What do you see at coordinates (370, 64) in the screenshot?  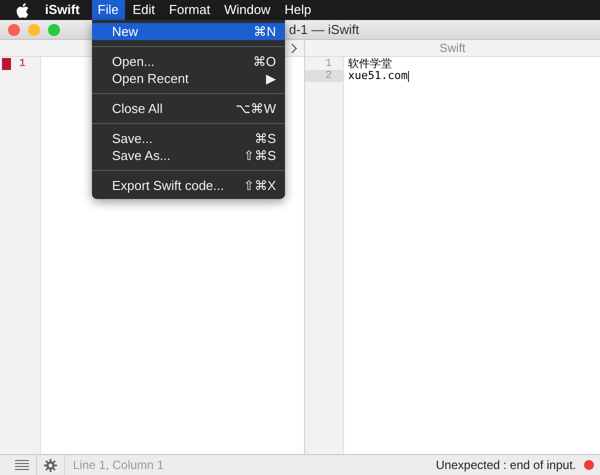 I see `code-line: 软件学堂` at bounding box center [370, 64].